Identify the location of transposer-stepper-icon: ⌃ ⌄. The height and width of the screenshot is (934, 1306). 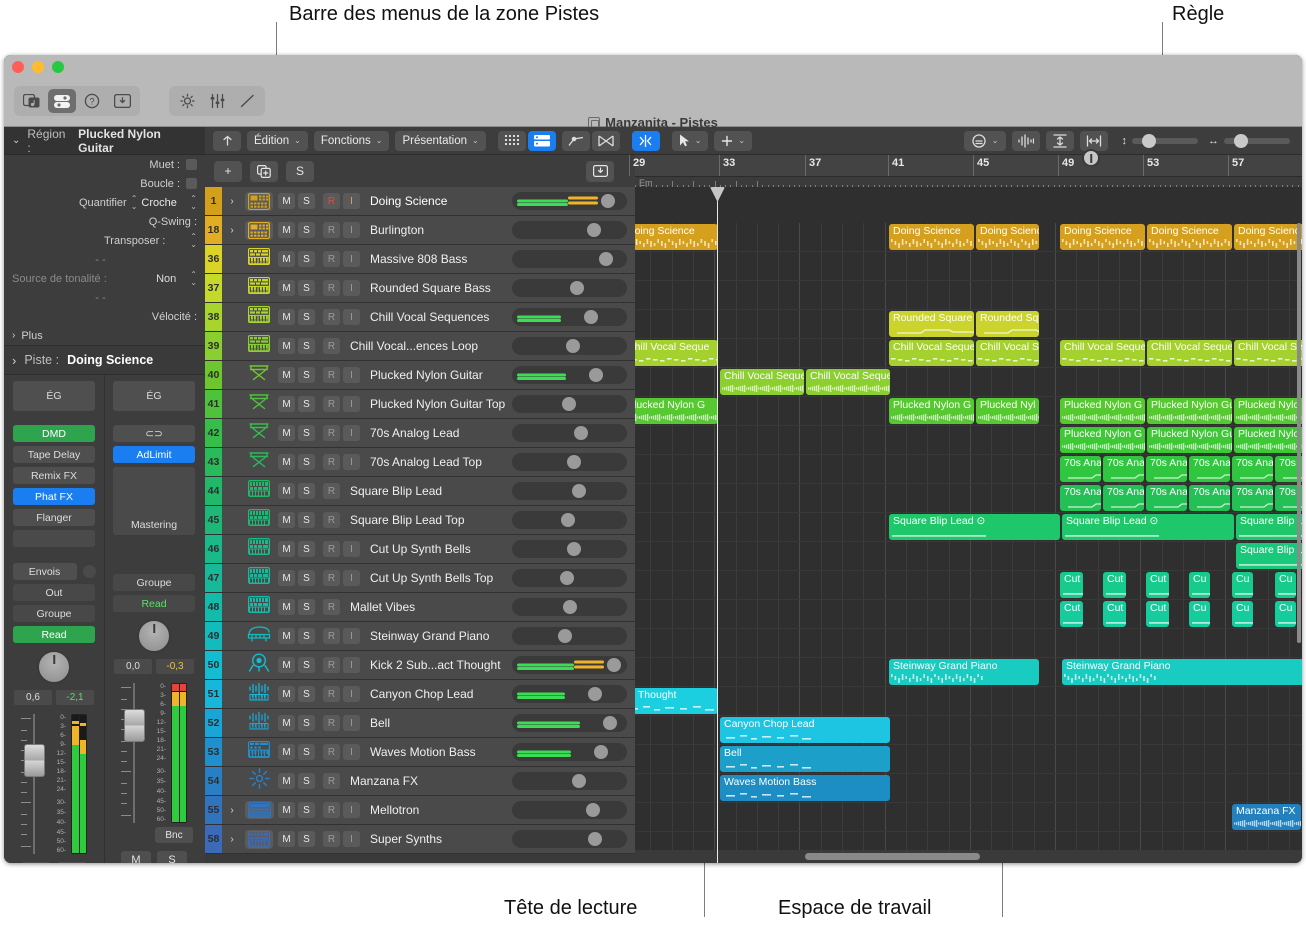
(193, 240).